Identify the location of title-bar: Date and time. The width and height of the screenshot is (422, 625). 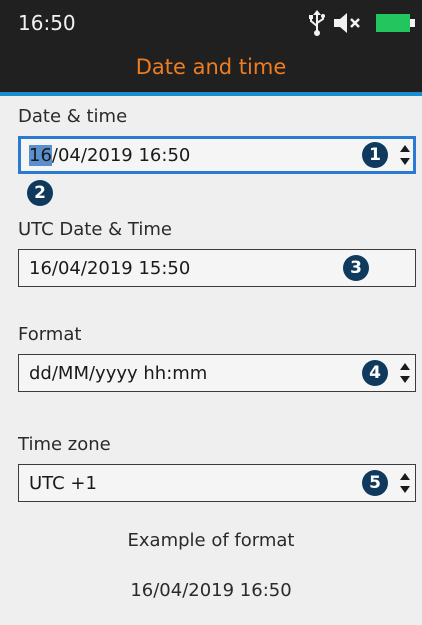
(211, 71).